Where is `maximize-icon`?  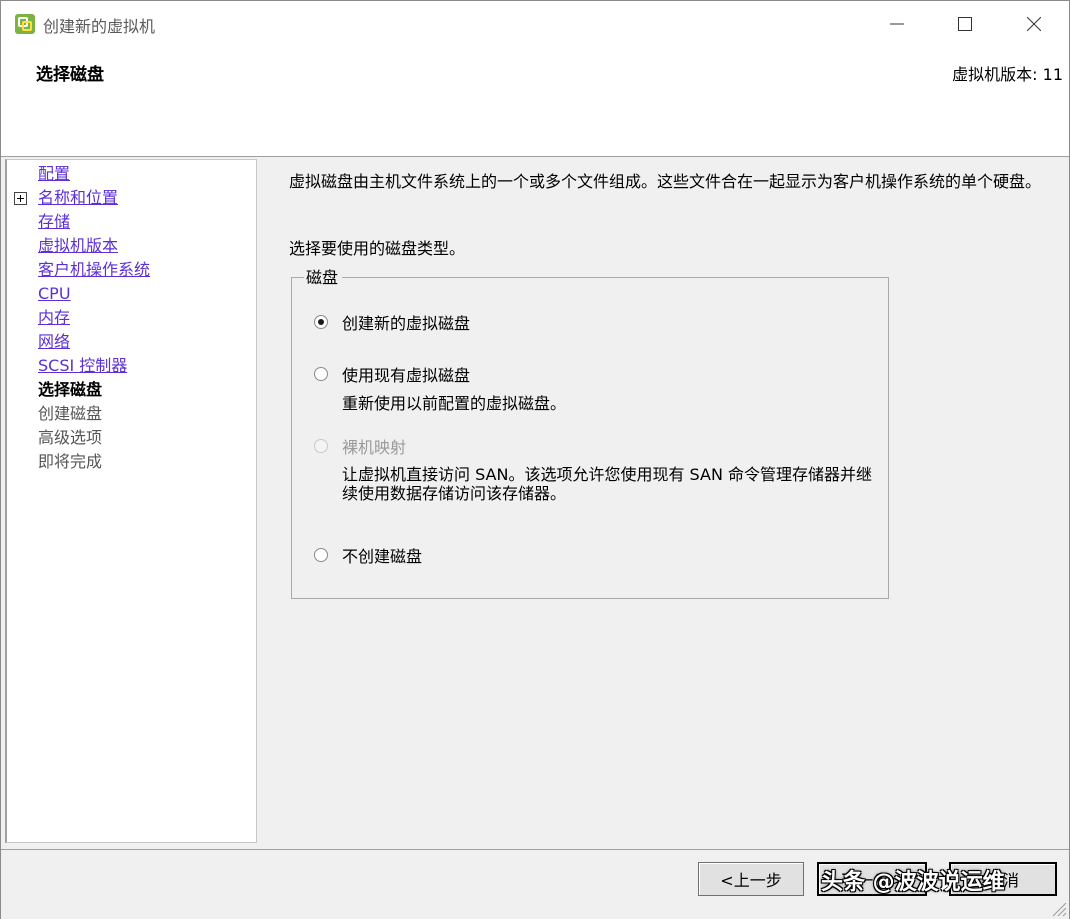 maximize-icon is located at coordinates (965, 24).